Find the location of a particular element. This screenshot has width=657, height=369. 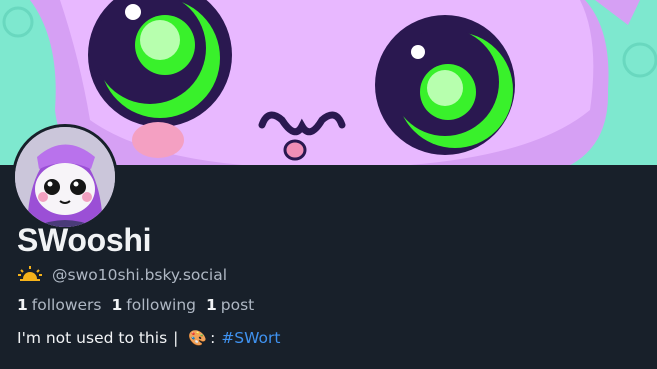

handle-row: @swo10shi.bsky.social is located at coordinates (122, 275).